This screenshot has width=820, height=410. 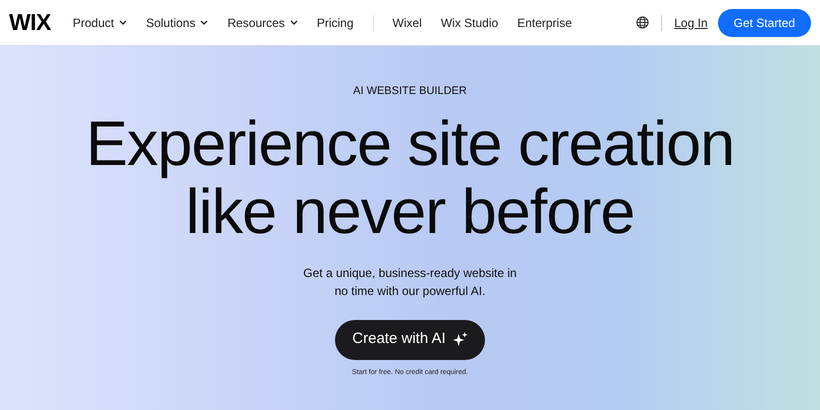 I want to click on nav-menu-item: Solutions, so click(x=177, y=23).